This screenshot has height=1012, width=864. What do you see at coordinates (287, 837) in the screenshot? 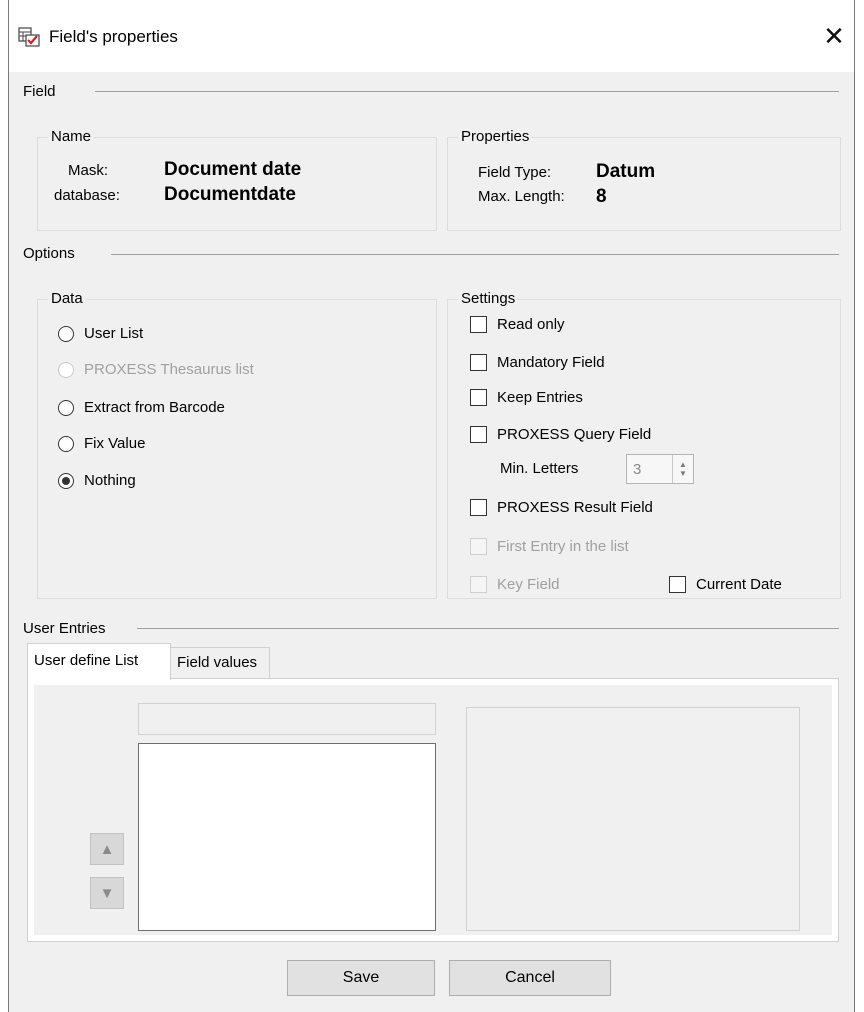
I see `entries-list` at bounding box center [287, 837].